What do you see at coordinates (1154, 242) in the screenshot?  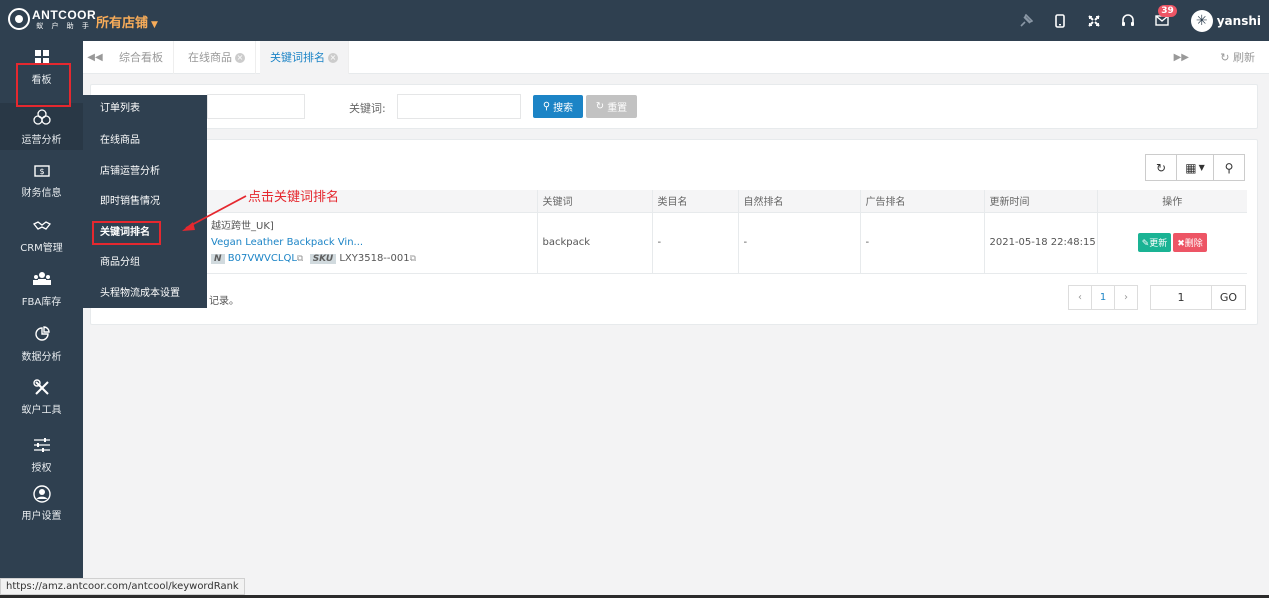 I see `update-button: ✎更新` at bounding box center [1154, 242].